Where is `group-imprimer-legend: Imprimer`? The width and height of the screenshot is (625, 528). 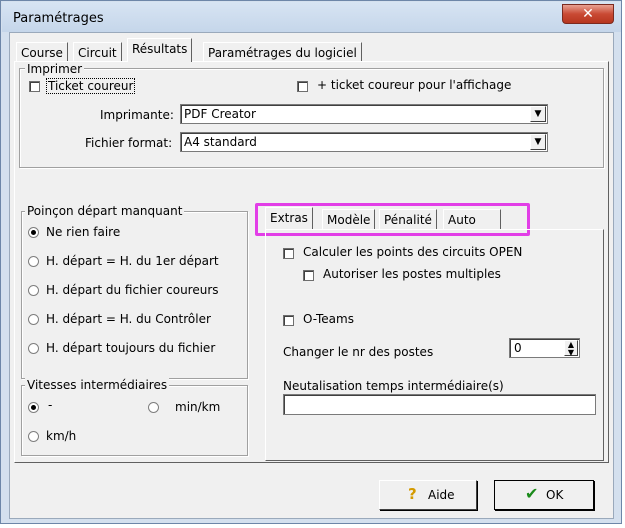
group-imprimer-legend: Imprimer is located at coordinates (55, 69).